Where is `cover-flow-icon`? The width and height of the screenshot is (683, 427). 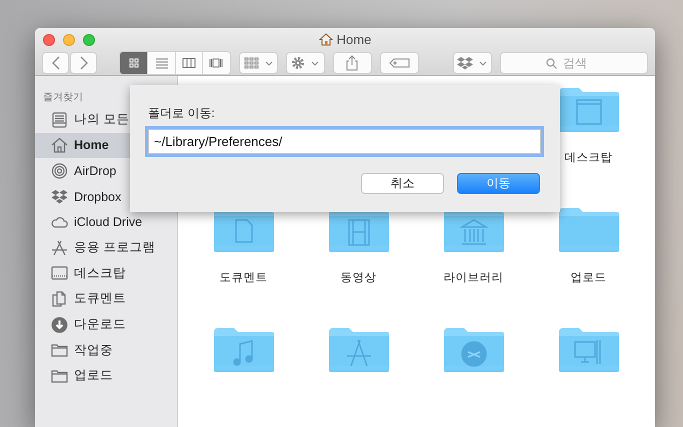 cover-flow-icon is located at coordinates (216, 63).